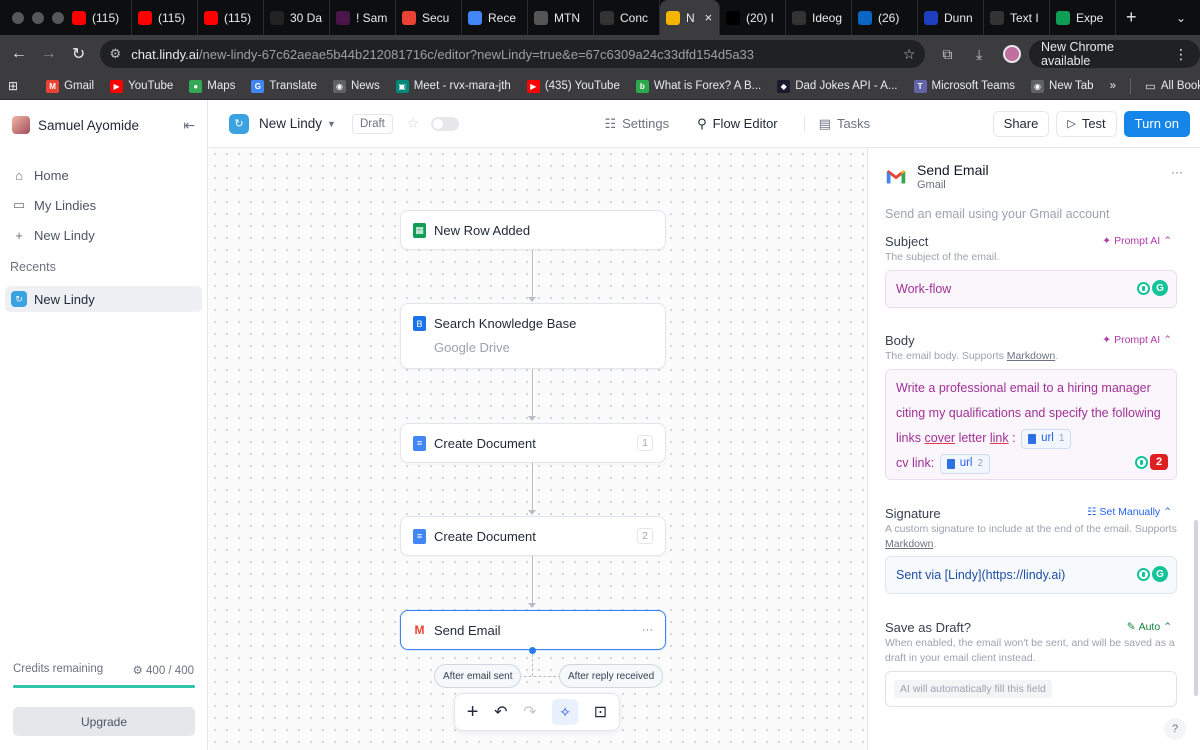 Image resolution: width=1200 pixels, height=750 pixels. What do you see at coordinates (103, 125) in the screenshot?
I see `user-menu: Samuel Ayomide ⇤` at bounding box center [103, 125].